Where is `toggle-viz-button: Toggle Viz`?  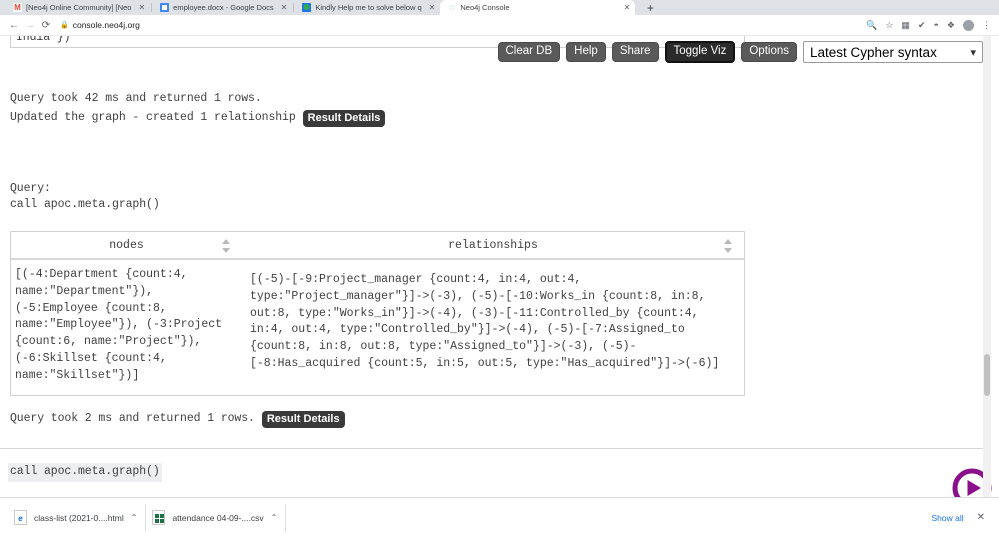 toggle-viz-button: Toggle Viz is located at coordinates (700, 52).